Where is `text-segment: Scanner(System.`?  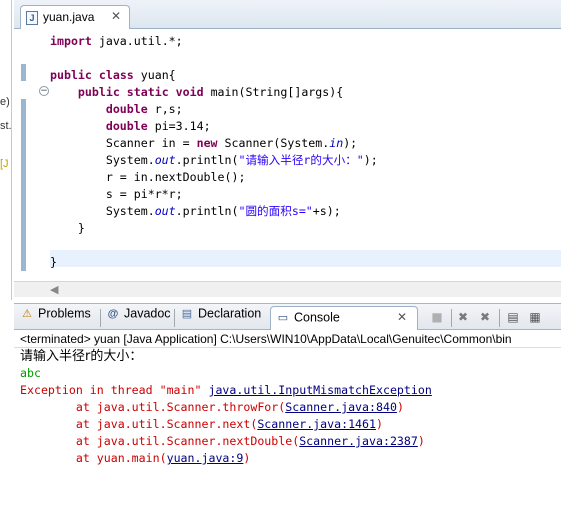
text-segment: Scanner(System. is located at coordinates (273, 143).